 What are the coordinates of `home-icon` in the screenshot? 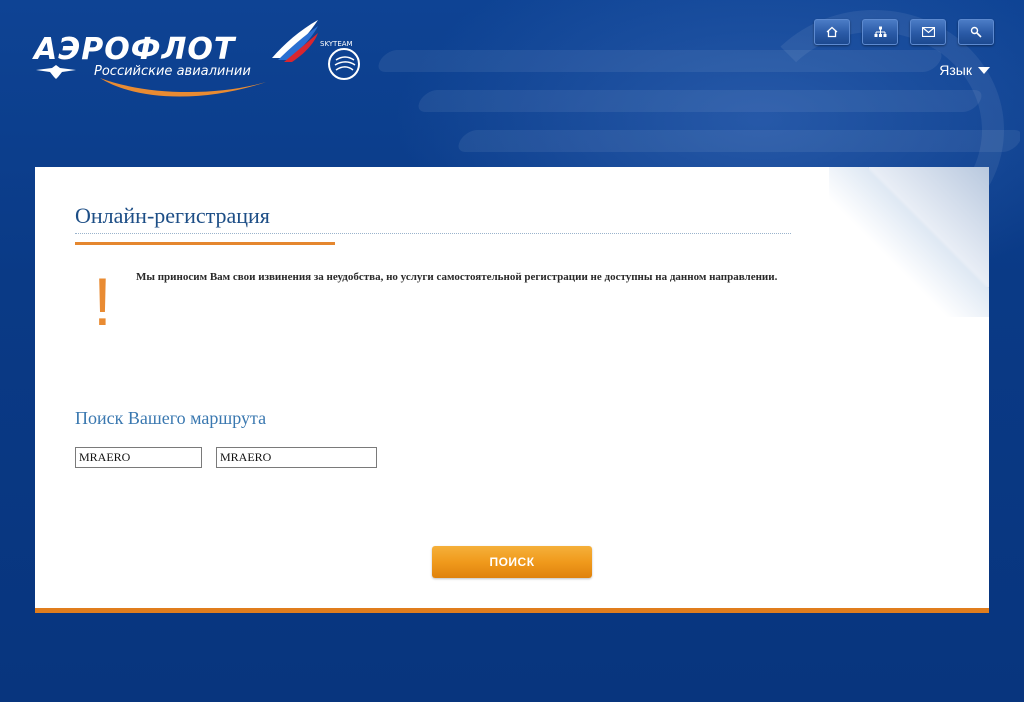 It's located at (832, 32).